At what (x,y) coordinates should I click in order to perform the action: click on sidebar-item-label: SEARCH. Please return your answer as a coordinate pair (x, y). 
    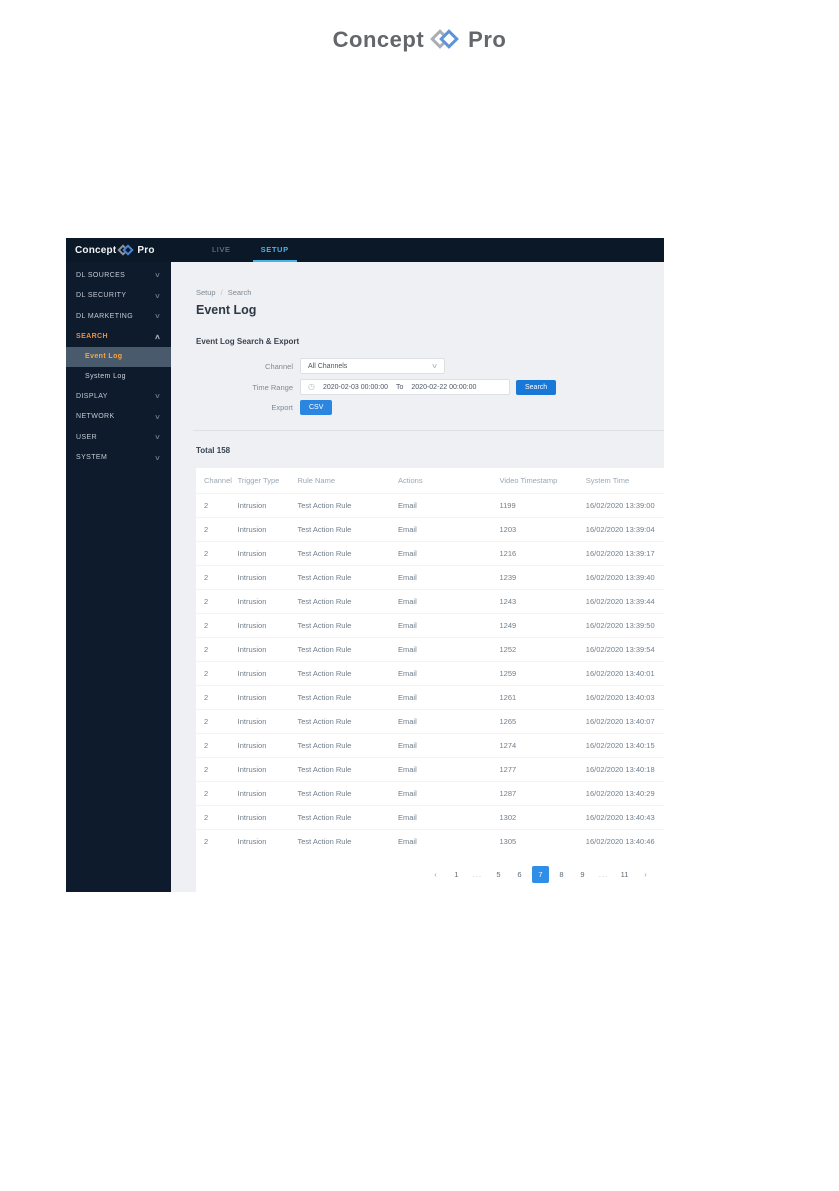
    Looking at the image, I should click on (92, 337).